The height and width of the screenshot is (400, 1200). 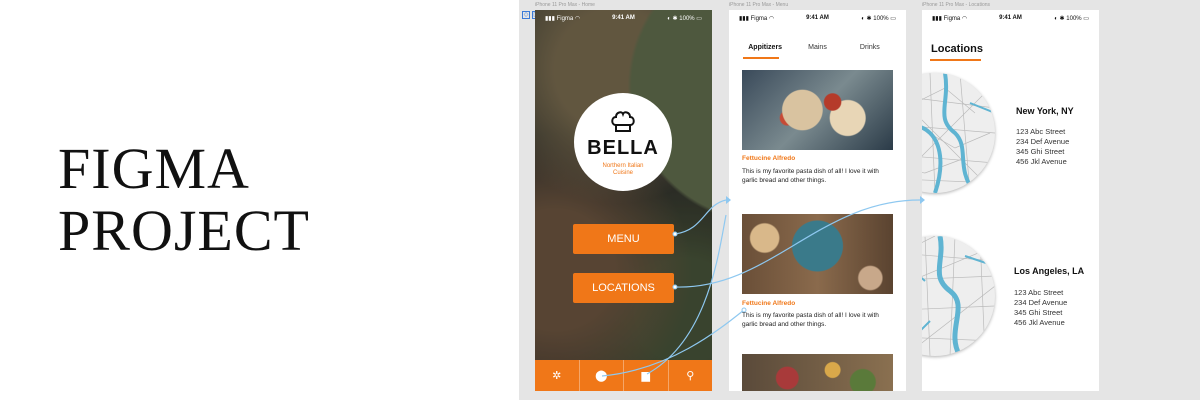 I want to click on frame-label-locations: iPhone 11 Pro Max - Locations, so click(x=956, y=5).